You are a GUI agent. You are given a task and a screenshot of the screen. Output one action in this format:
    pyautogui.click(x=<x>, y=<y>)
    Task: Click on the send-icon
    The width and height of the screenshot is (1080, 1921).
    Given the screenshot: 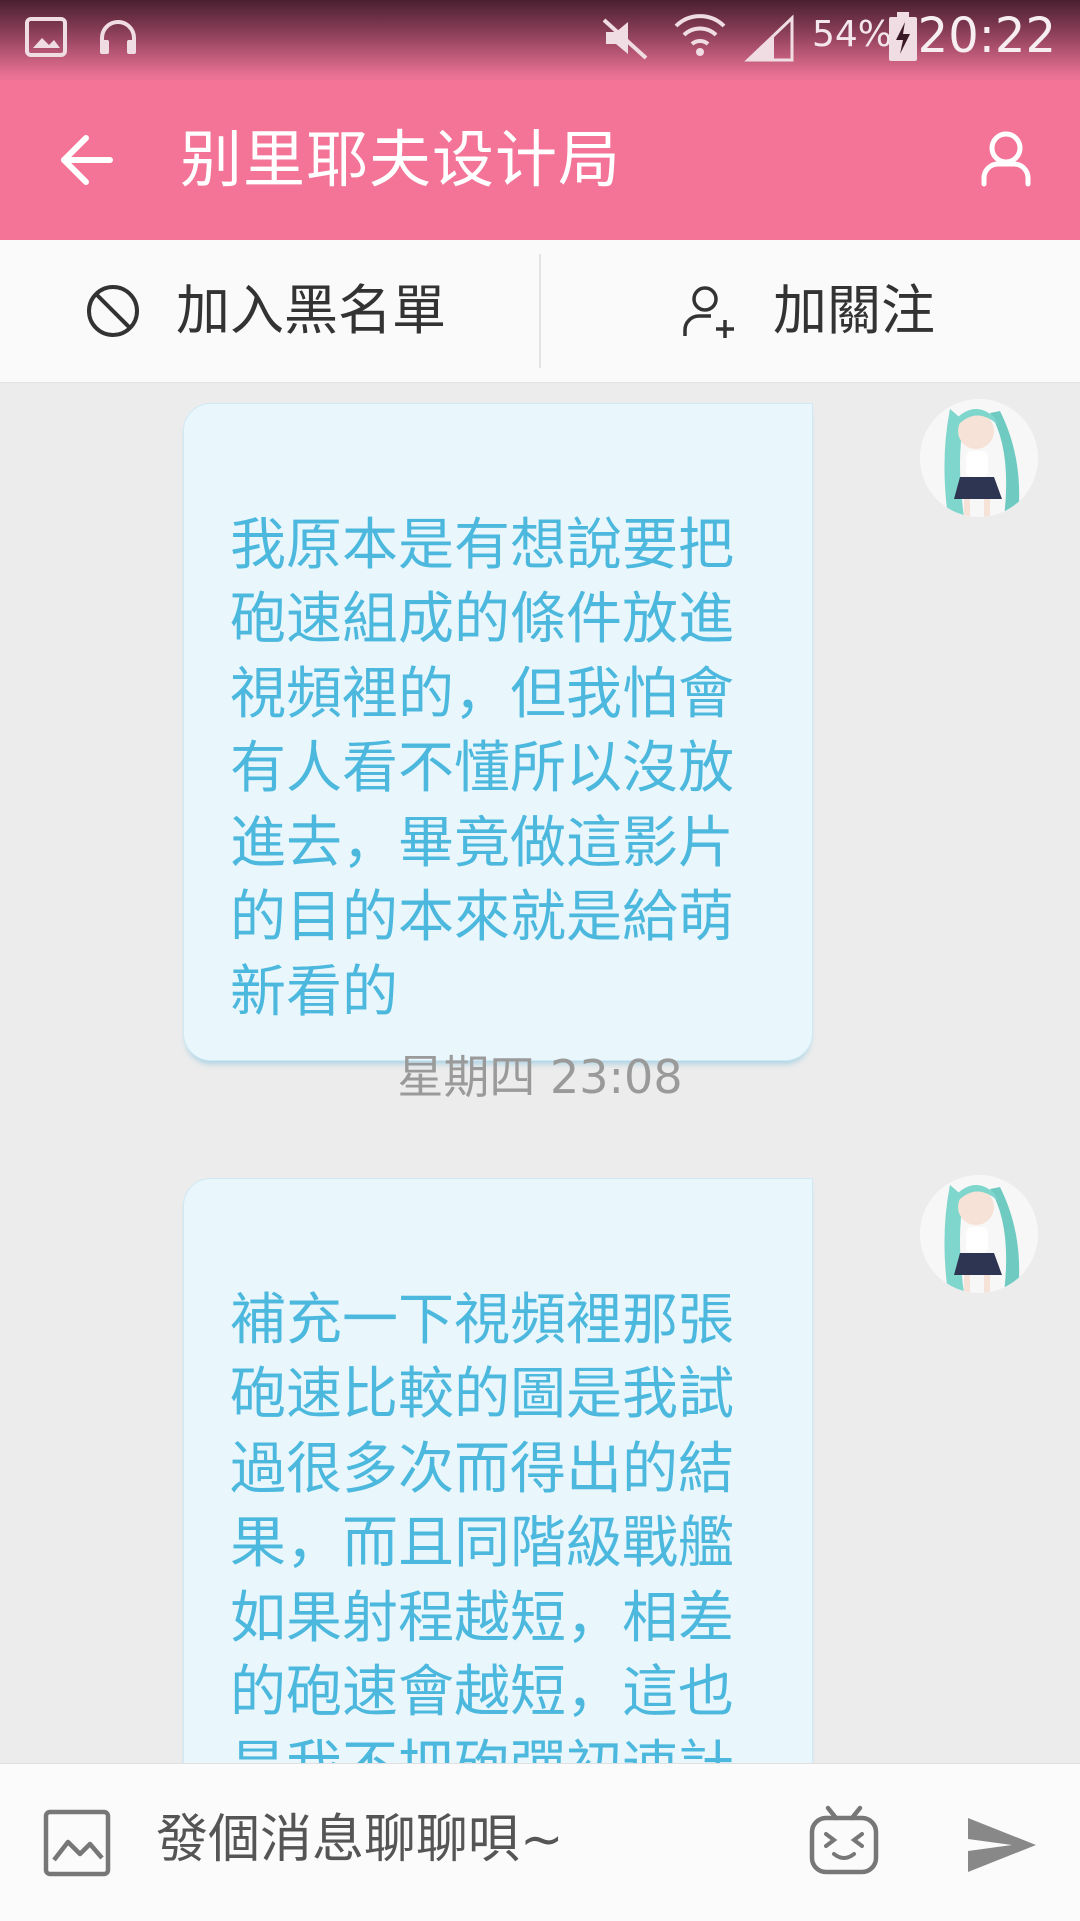 What is the action you would take?
    pyautogui.click(x=1002, y=1845)
    